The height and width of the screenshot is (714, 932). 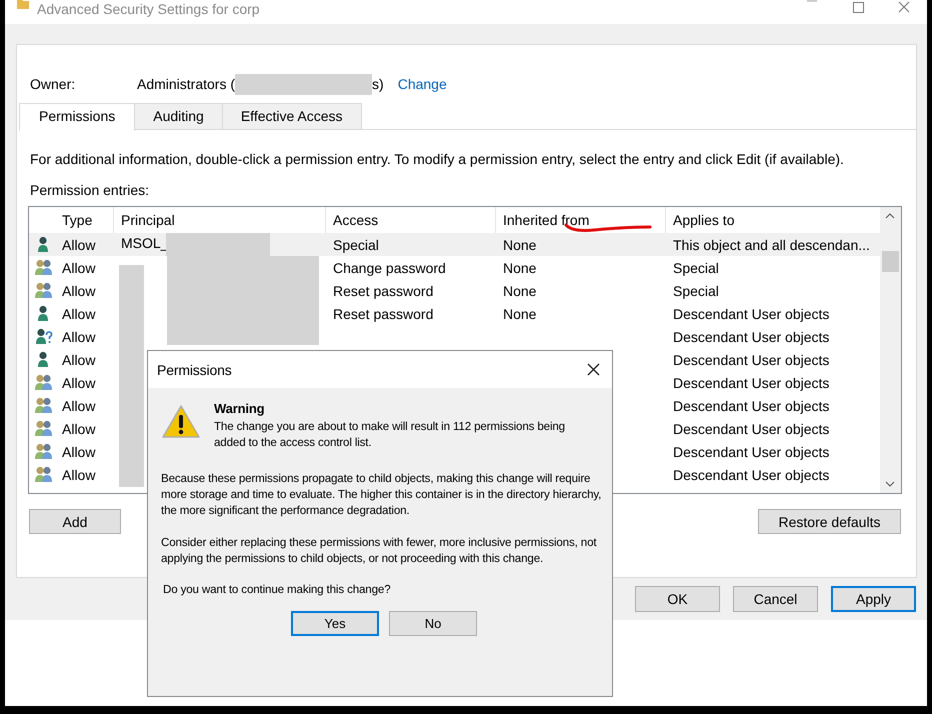 I want to click on scroll-up-icon, so click(x=890, y=216).